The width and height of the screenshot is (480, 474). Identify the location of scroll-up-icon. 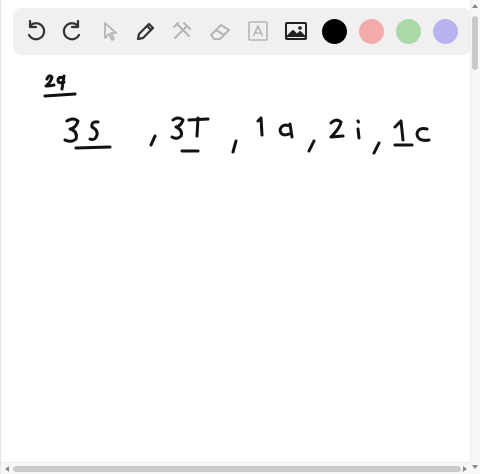
(475, 6).